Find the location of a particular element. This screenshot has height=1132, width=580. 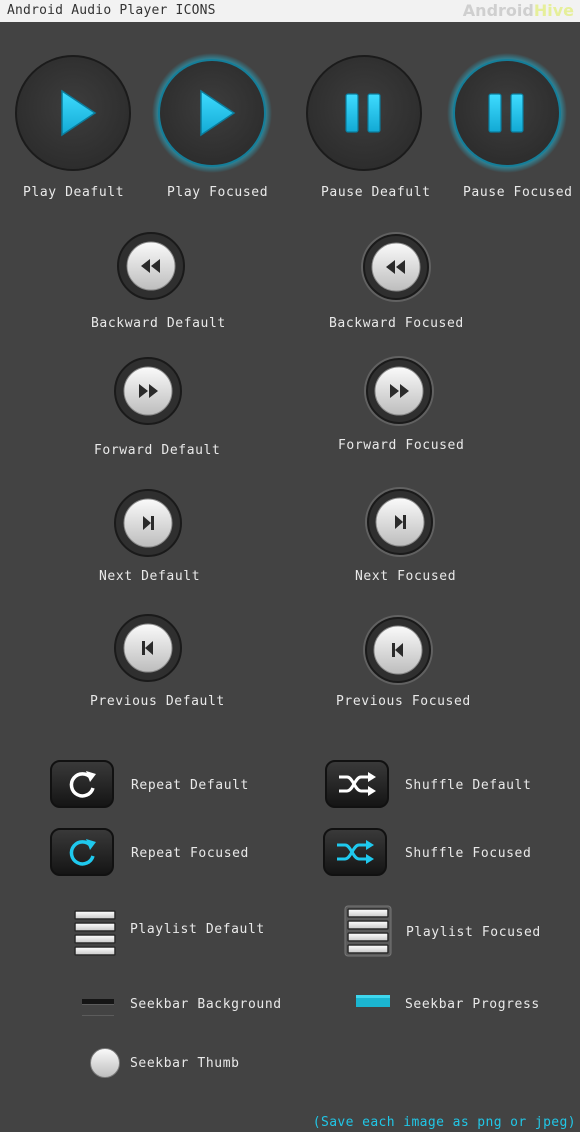

previous-focused-label: Previous Focused is located at coordinates (403, 701).